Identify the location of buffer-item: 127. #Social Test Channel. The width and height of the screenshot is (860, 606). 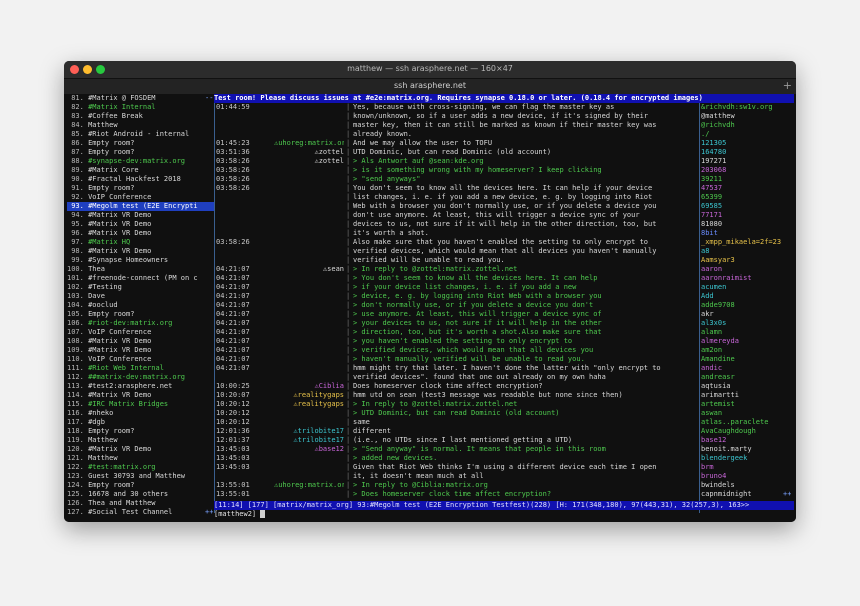
(140, 512).